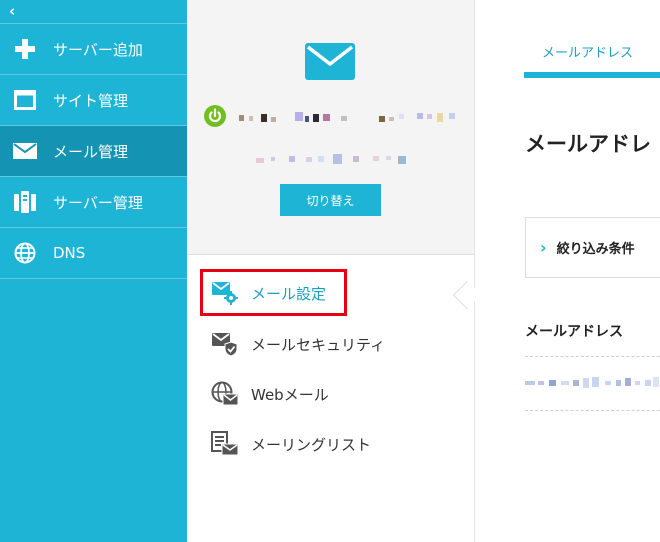 The image size is (660, 542). I want to click on mail-icon, so click(25, 151).